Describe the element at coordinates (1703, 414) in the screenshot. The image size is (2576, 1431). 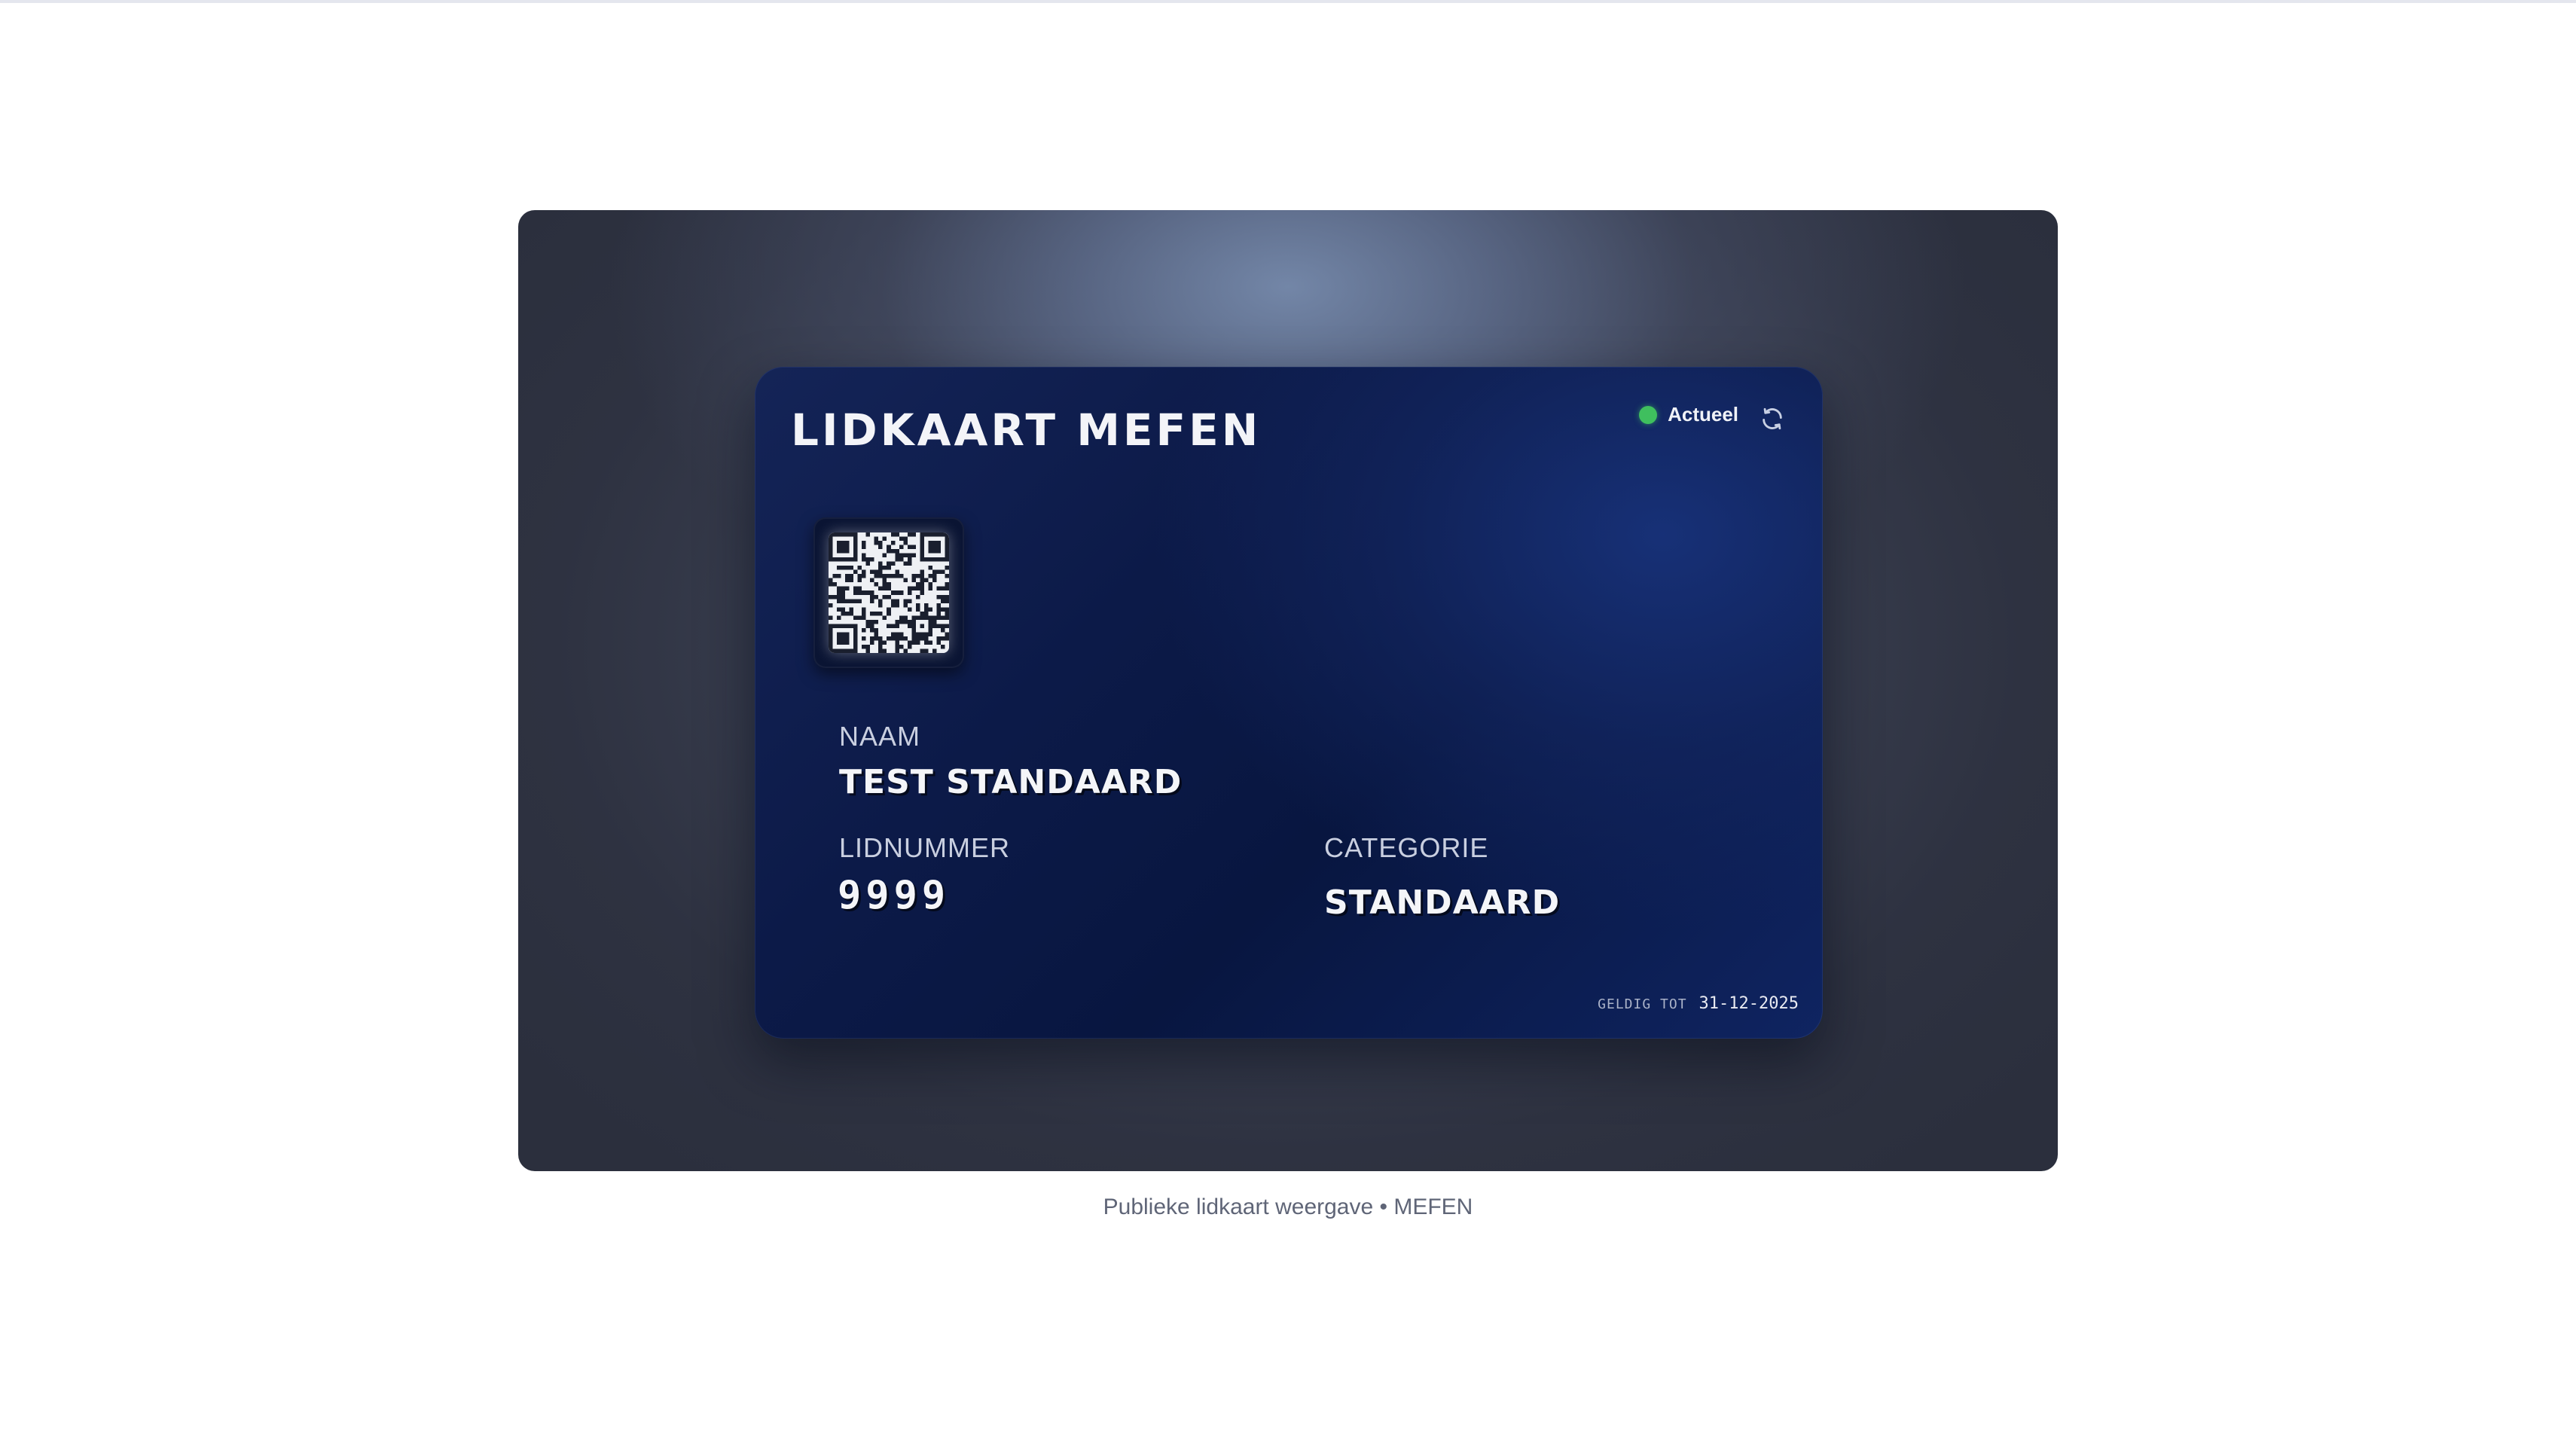
I see `status-label: Actueel` at that location.